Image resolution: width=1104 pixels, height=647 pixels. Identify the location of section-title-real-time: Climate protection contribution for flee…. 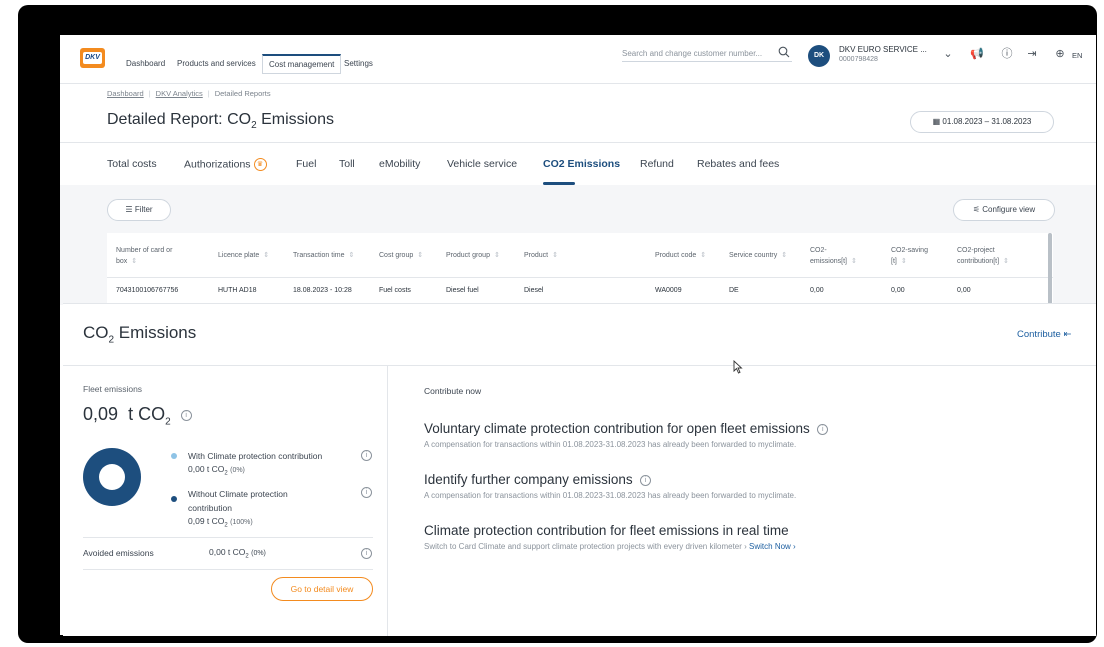
(606, 530).